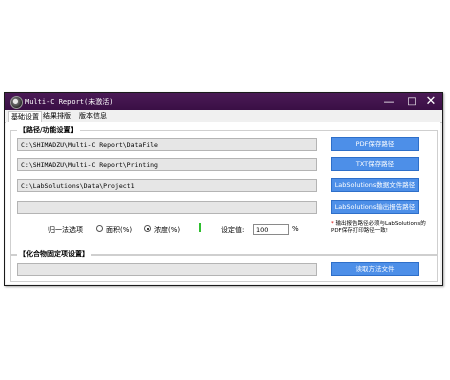 This screenshot has height=380, width=450. What do you see at coordinates (200, 227) in the screenshot?
I see `status-indicator` at bounding box center [200, 227].